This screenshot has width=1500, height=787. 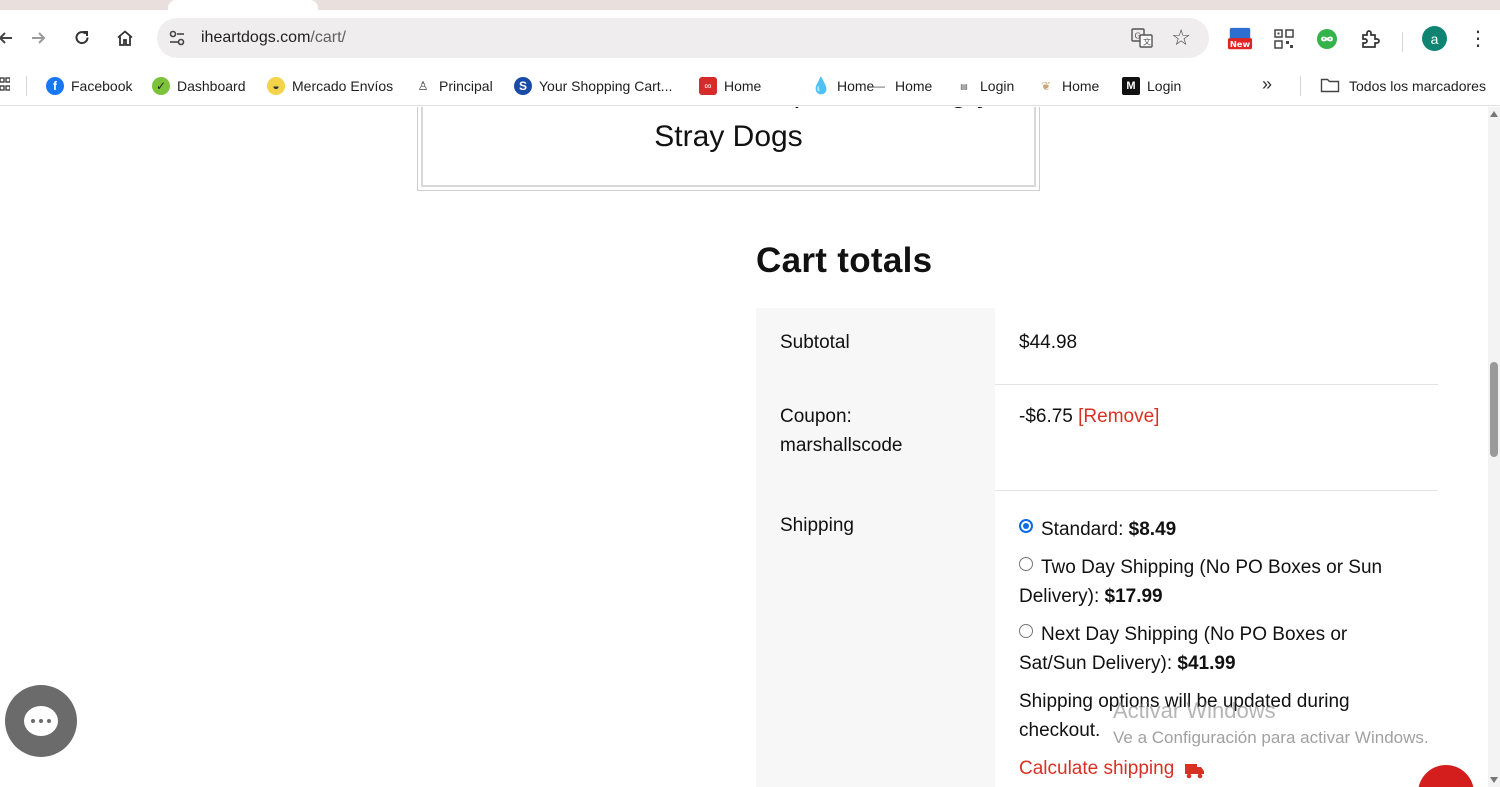 I want to click on extensions-puzzle-icon, so click(x=1370, y=39).